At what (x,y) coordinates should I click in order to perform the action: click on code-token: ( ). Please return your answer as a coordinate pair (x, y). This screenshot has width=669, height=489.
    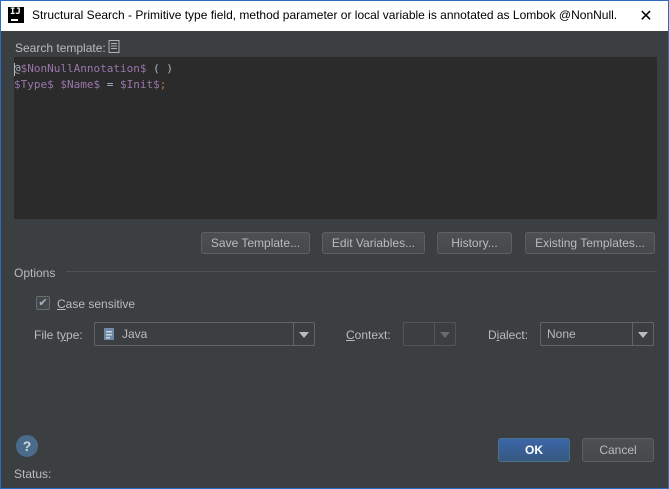
    Looking at the image, I should click on (159, 68).